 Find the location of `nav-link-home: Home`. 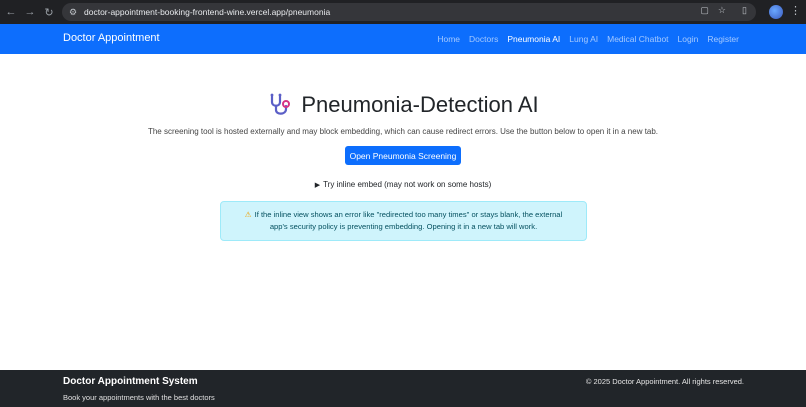

nav-link-home: Home is located at coordinates (448, 39).